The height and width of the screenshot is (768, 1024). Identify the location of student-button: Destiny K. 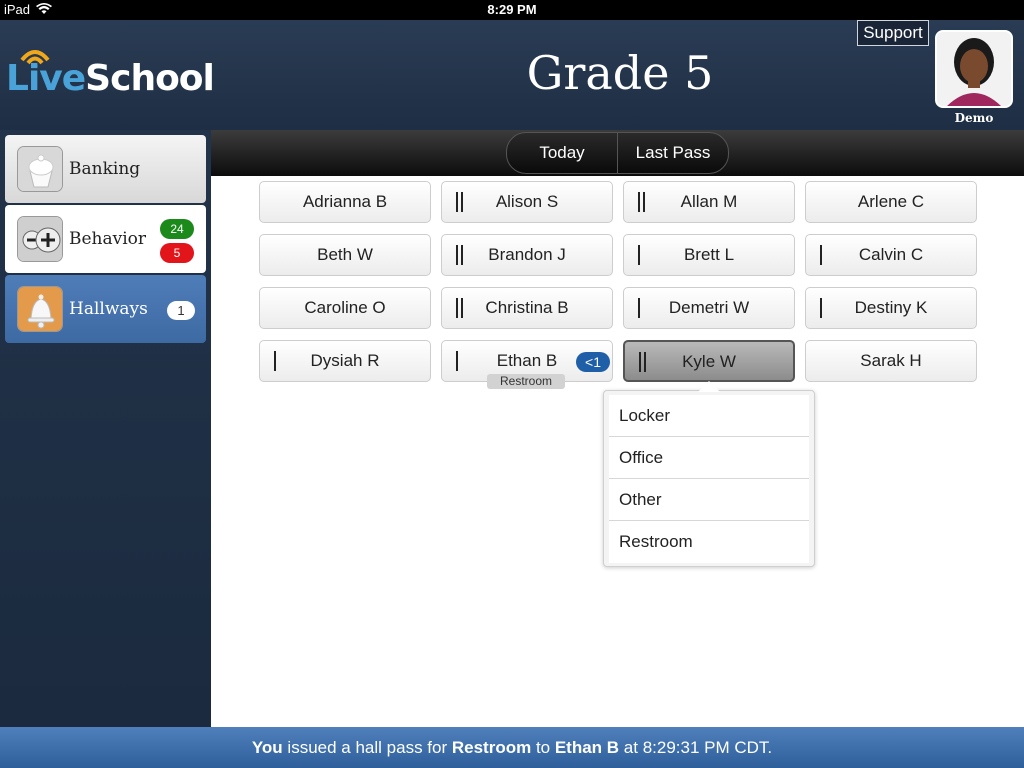
(891, 308).